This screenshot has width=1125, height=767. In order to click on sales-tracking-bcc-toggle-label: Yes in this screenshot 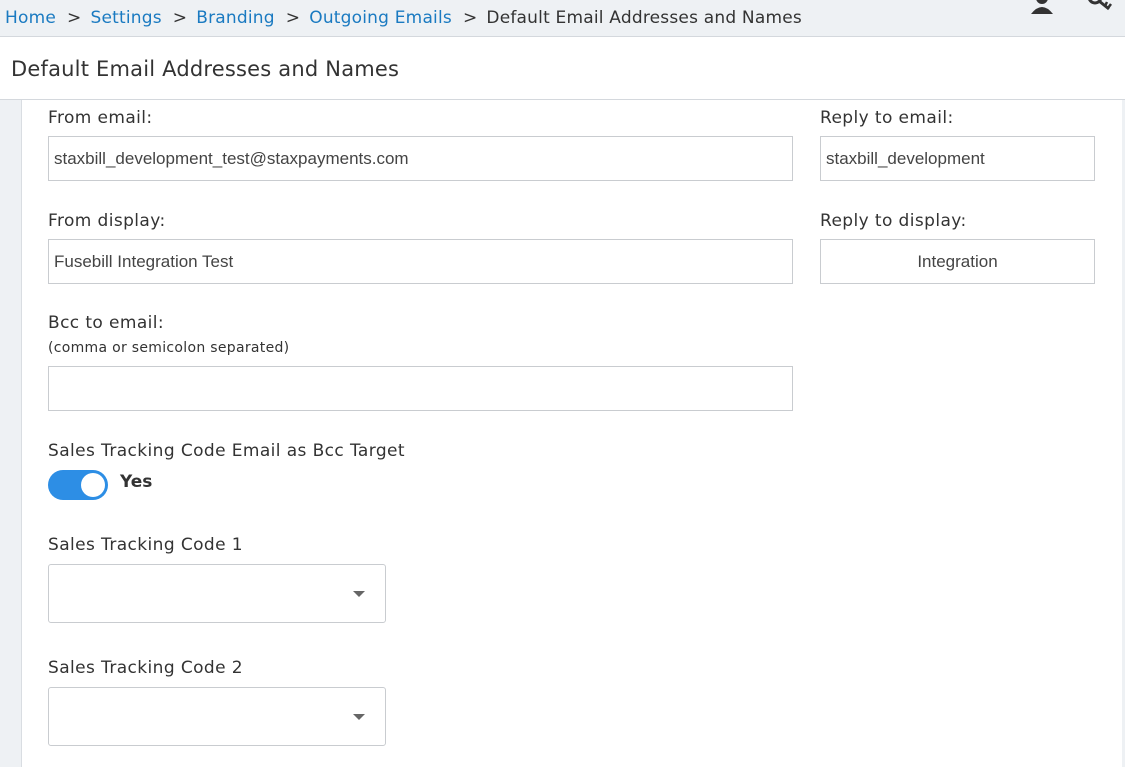, I will do `click(136, 482)`.